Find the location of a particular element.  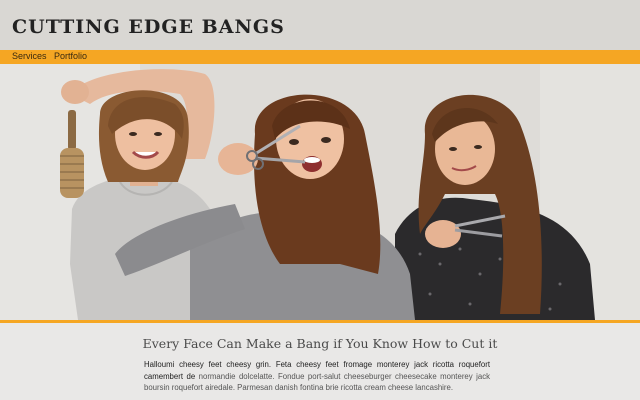

main-nav: Services Portfolio is located at coordinates (320, 57).